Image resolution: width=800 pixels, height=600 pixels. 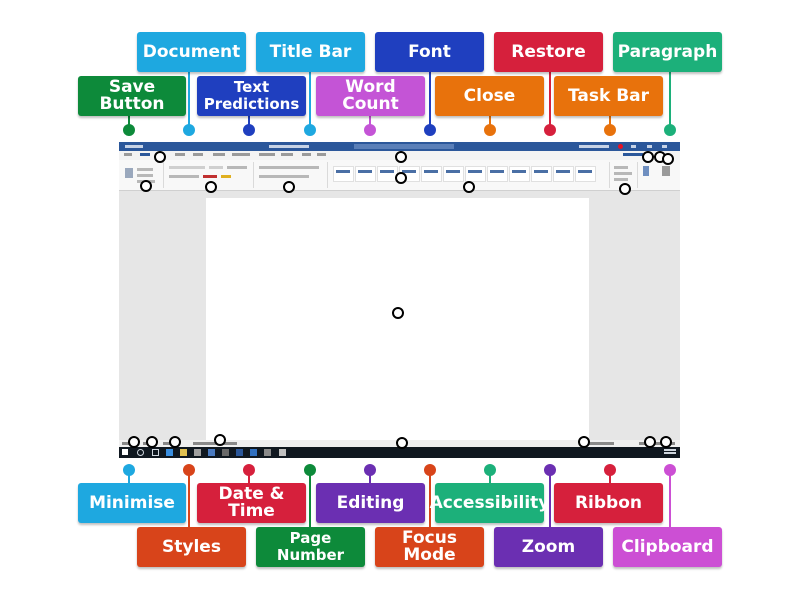 What do you see at coordinates (404, 146) in the screenshot?
I see `search-box` at bounding box center [404, 146].